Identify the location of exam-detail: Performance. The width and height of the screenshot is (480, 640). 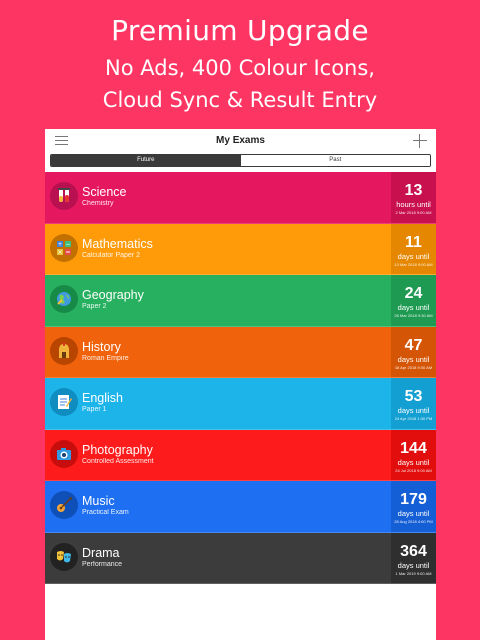
(102, 564).